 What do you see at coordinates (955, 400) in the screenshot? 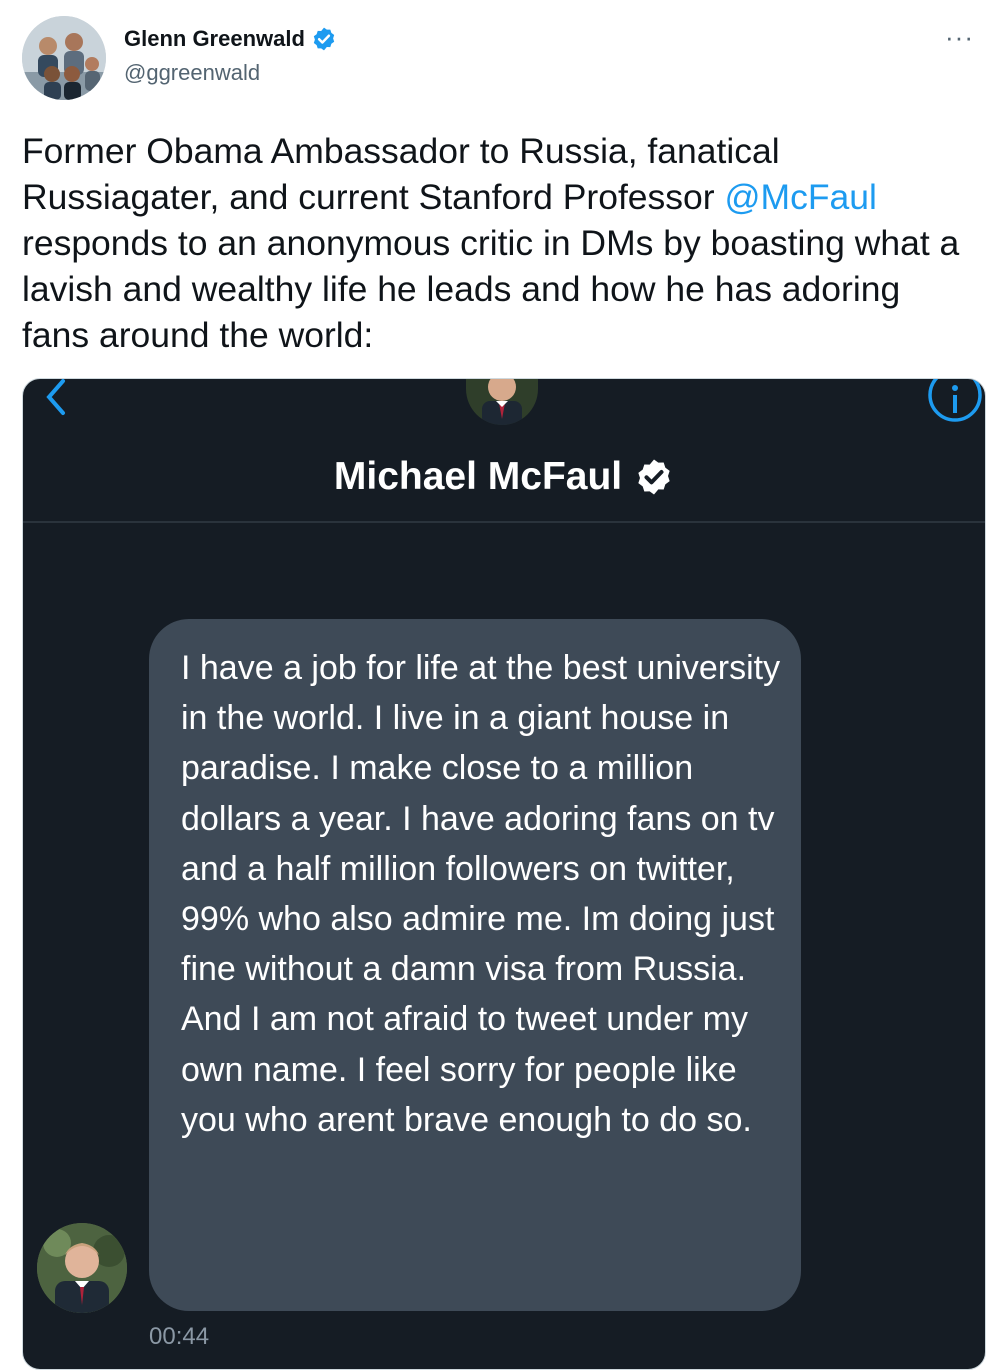
I see `info-icon` at bounding box center [955, 400].